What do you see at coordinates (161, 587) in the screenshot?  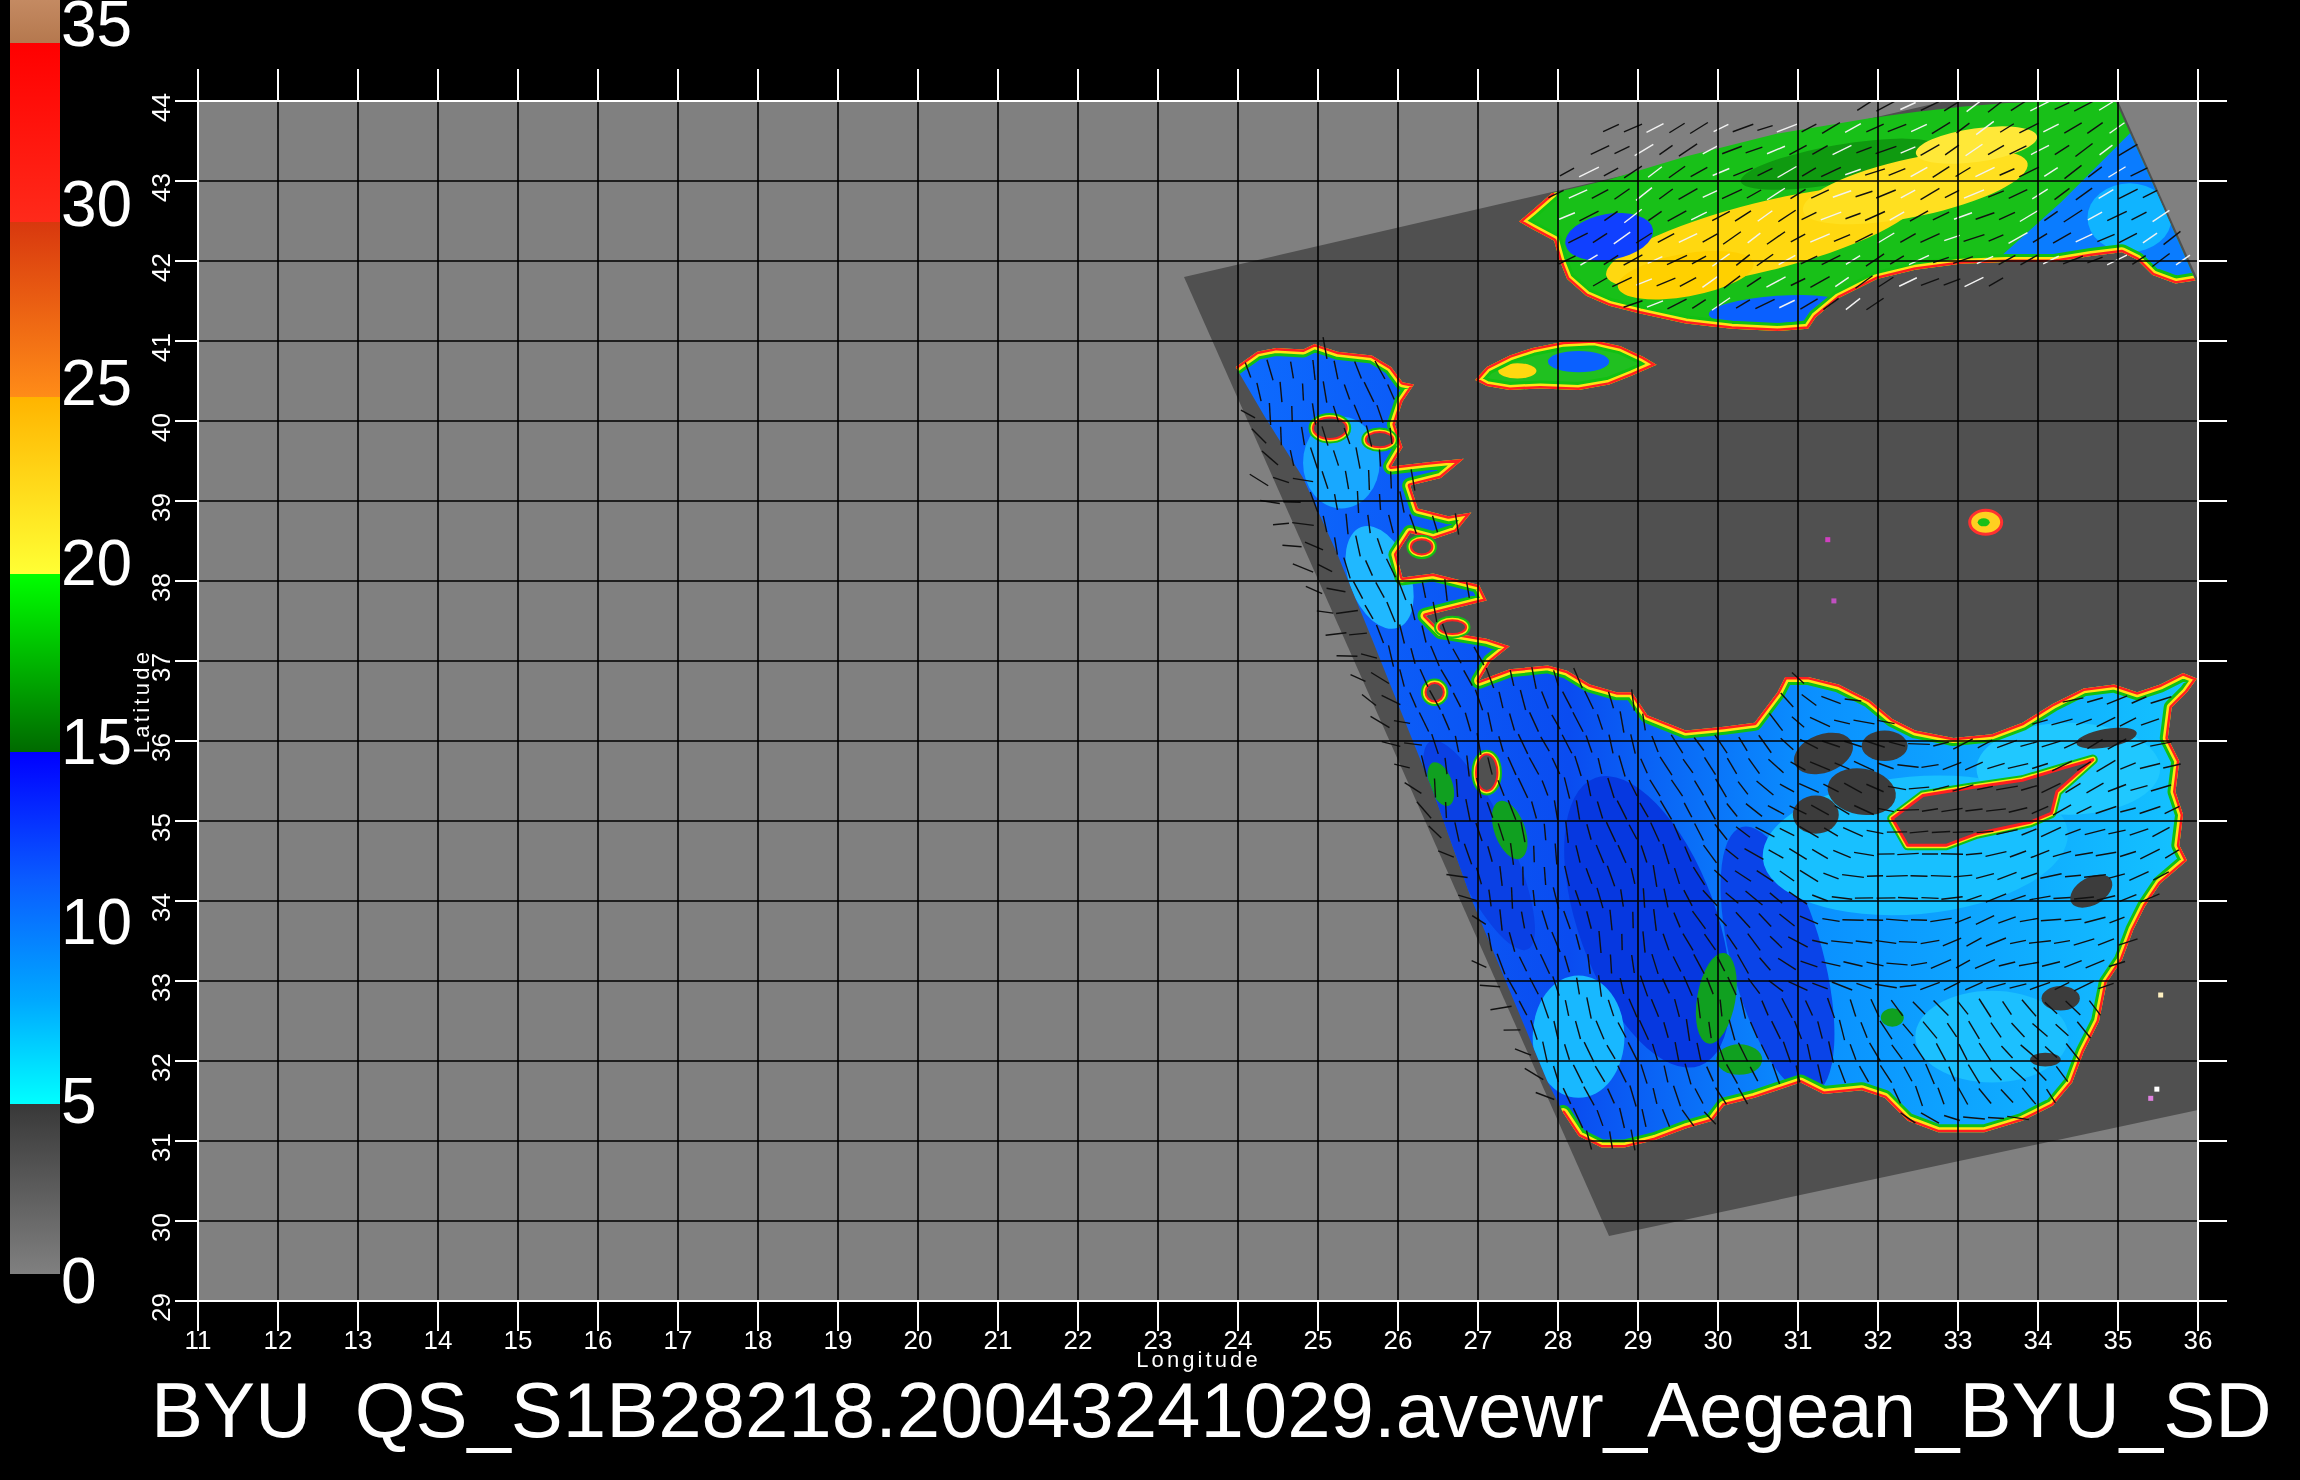 I see `y-tick-label: 38` at bounding box center [161, 587].